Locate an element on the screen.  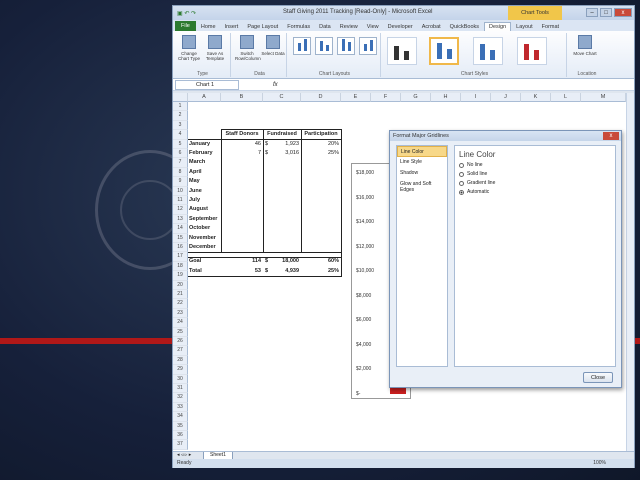
close-window-button: x is located at coordinates (623, 12).